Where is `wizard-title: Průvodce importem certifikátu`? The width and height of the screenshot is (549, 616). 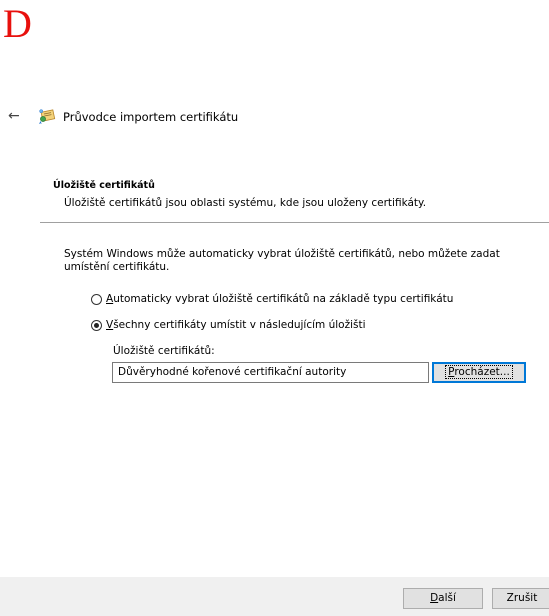 wizard-title: Průvodce importem certifikátu is located at coordinates (151, 117).